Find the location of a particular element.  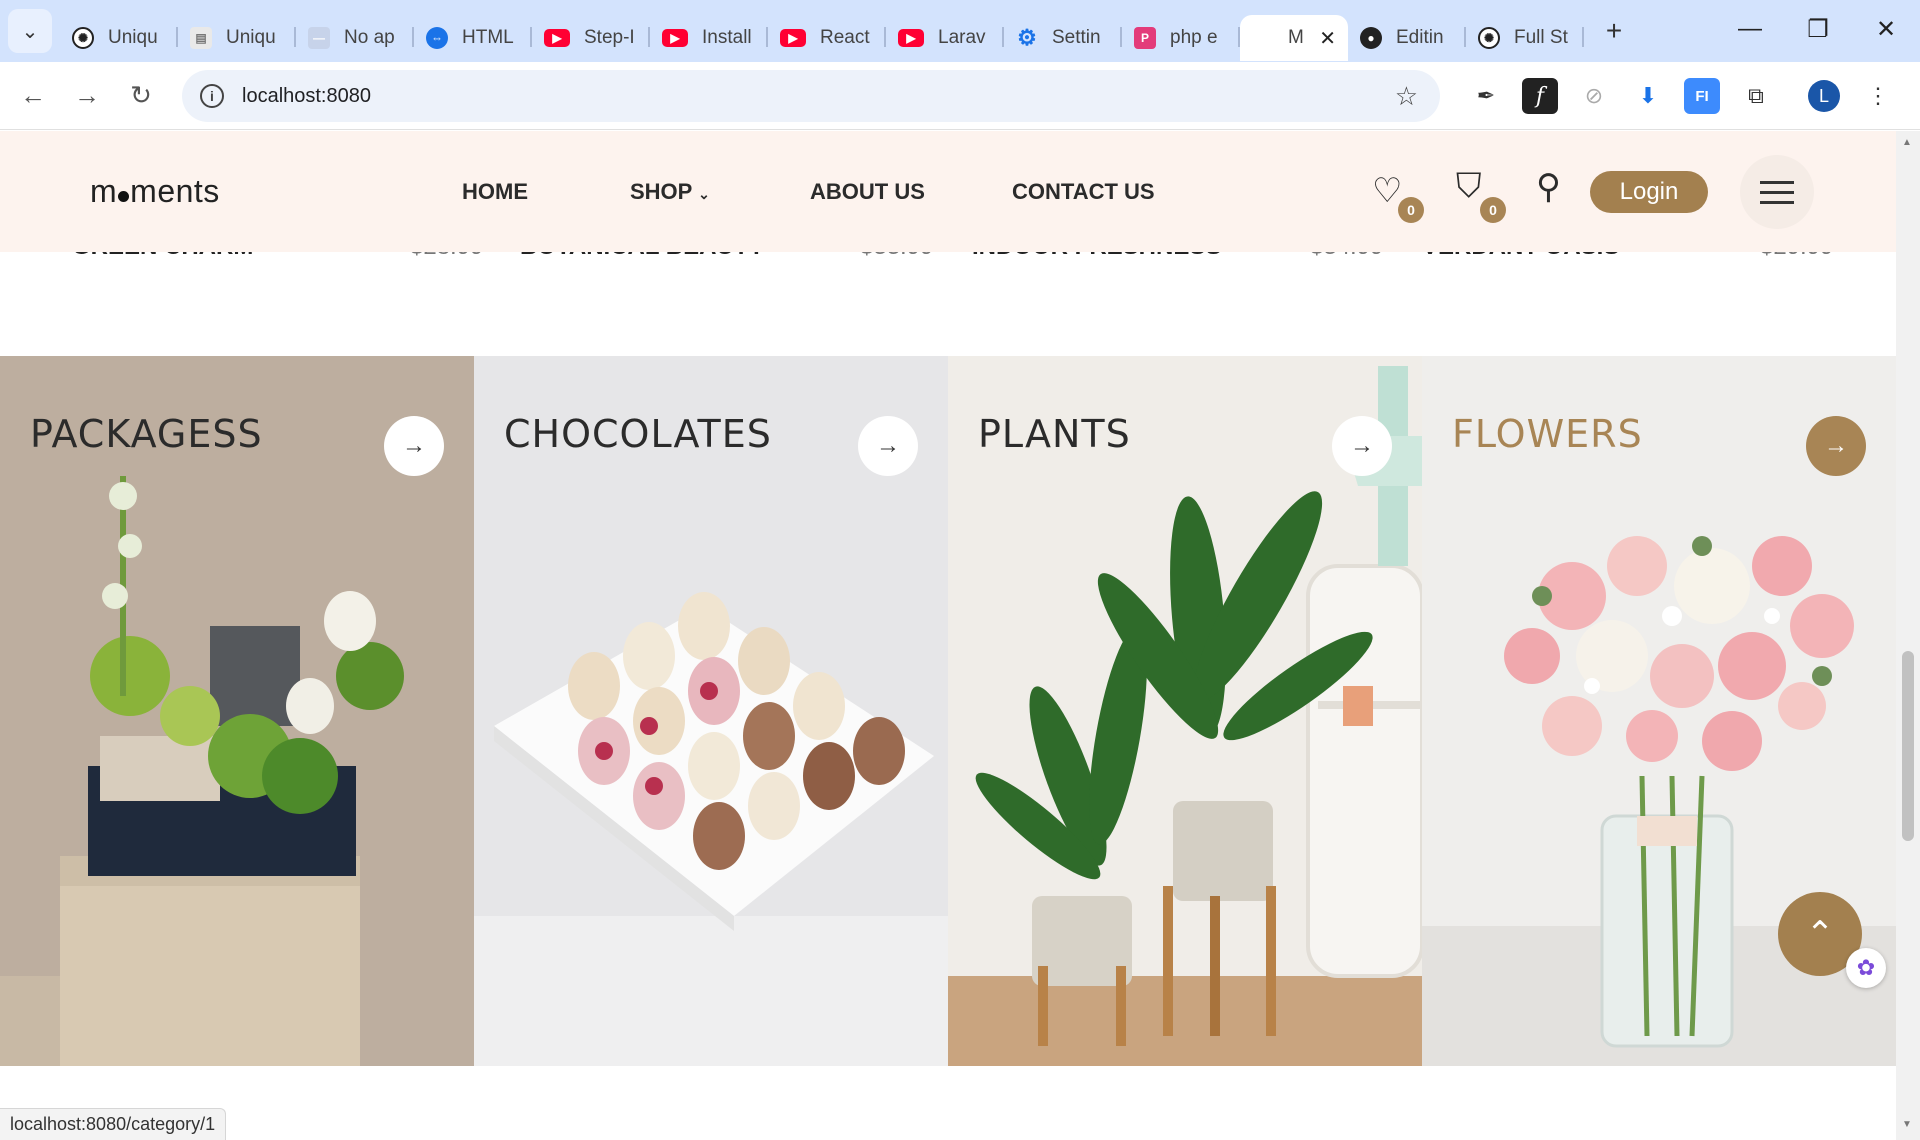

puzzle-extensions-icon: ⧉ is located at coordinates (1756, 96).